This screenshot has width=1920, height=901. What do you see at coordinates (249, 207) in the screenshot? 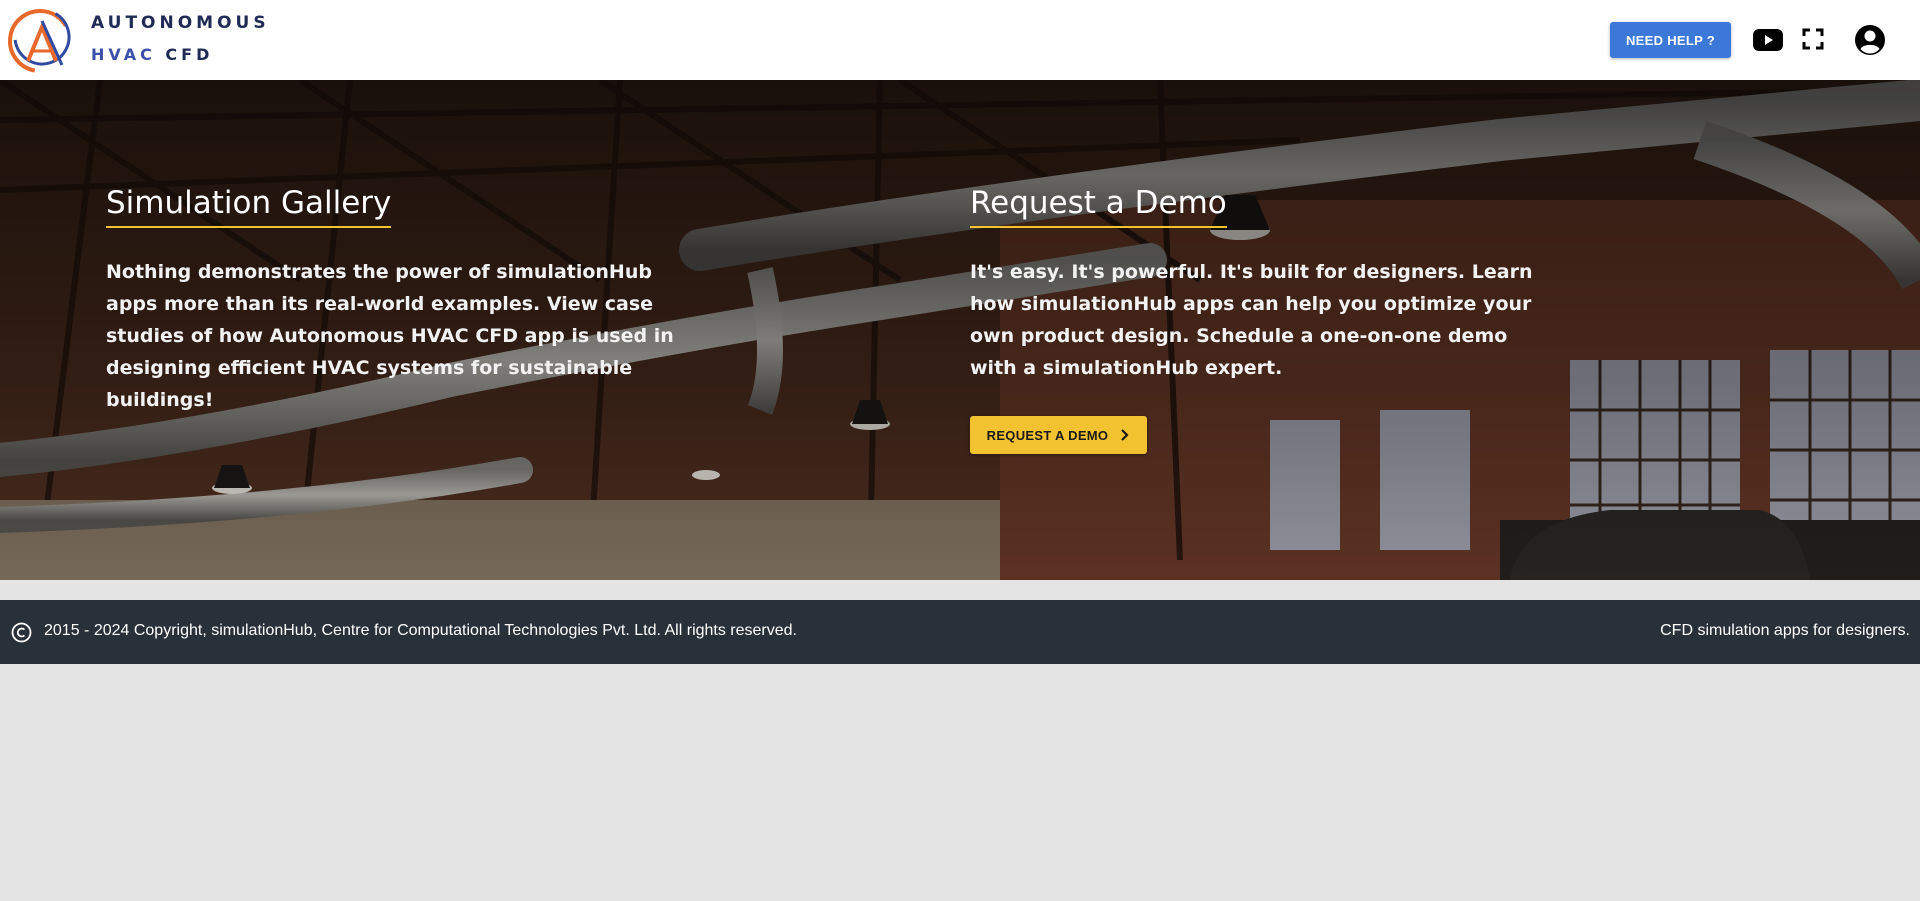
I see `simulation-gallery-title: Simulation Gallery` at bounding box center [249, 207].